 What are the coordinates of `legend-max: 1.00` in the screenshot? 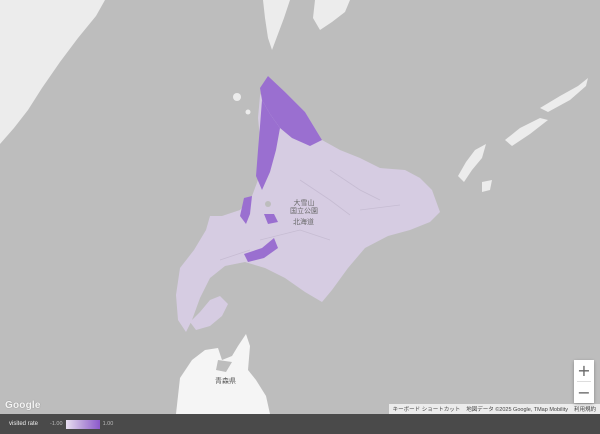 It's located at (108, 424).